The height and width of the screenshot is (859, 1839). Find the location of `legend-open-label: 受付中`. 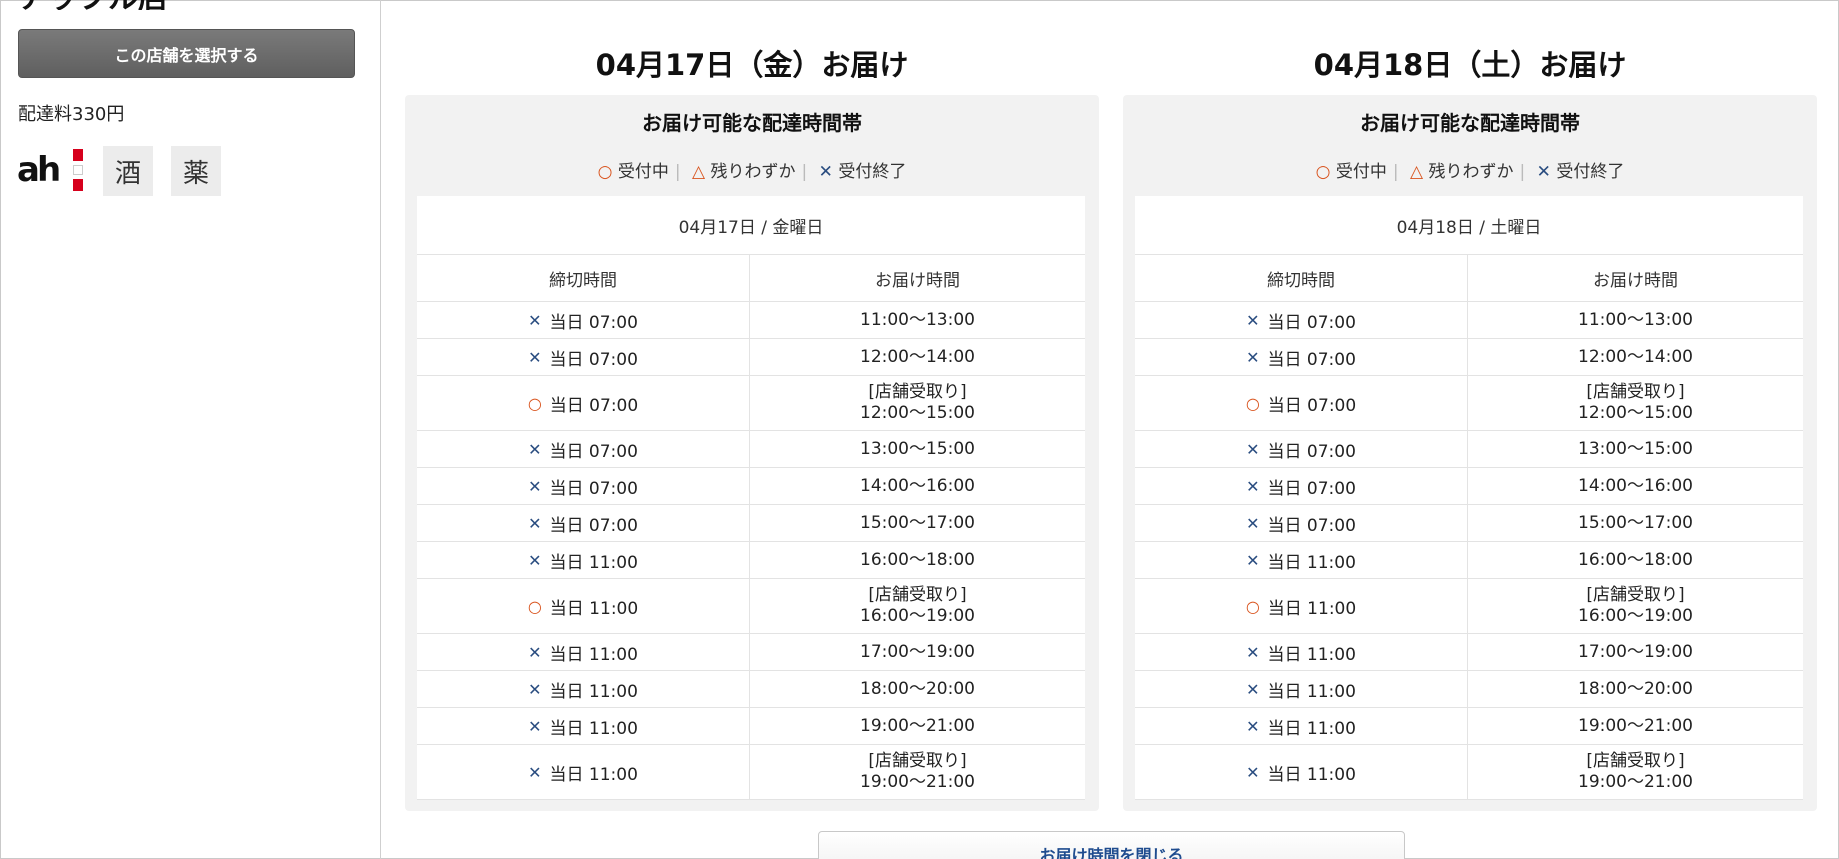

legend-open-label: 受付中 is located at coordinates (643, 172).